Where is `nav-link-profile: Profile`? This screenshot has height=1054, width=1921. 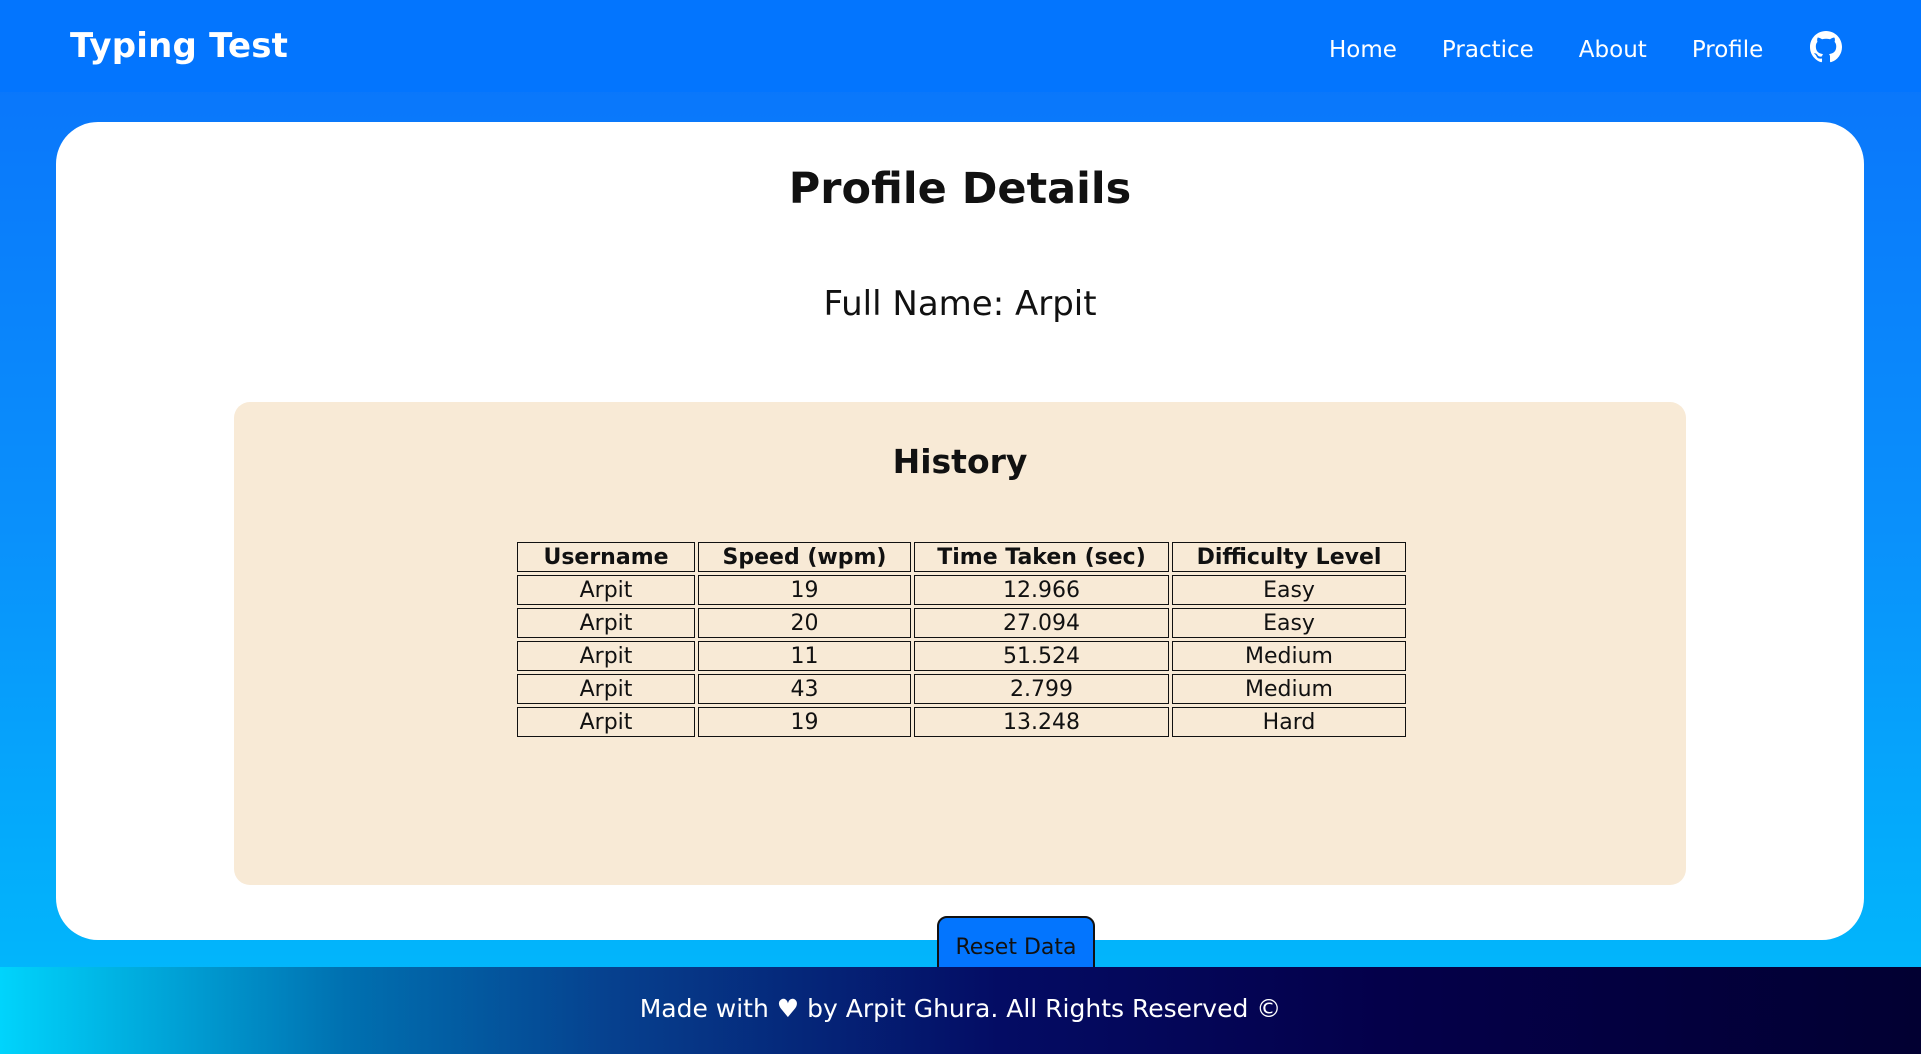 nav-link-profile: Profile is located at coordinates (1728, 50).